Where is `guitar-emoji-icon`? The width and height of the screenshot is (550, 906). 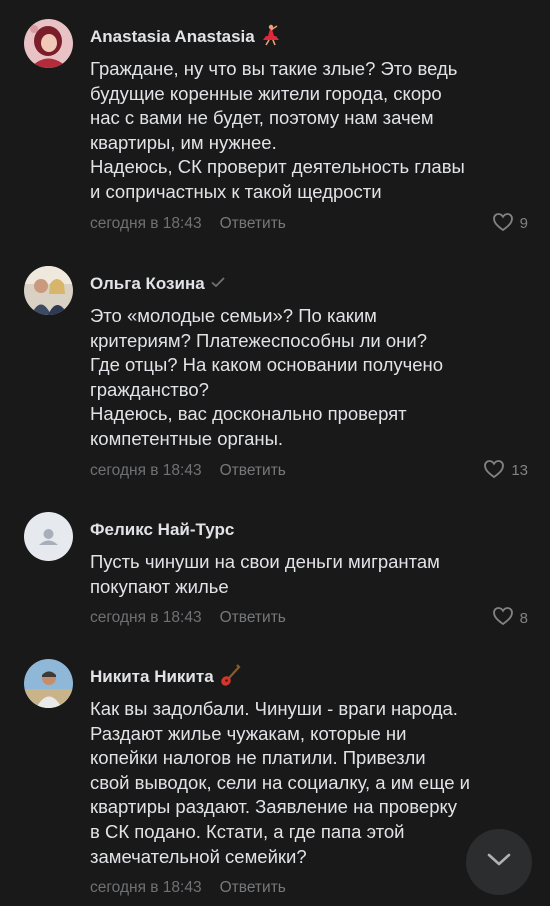
guitar-emoji-icon is located at coordinates (230, 677).